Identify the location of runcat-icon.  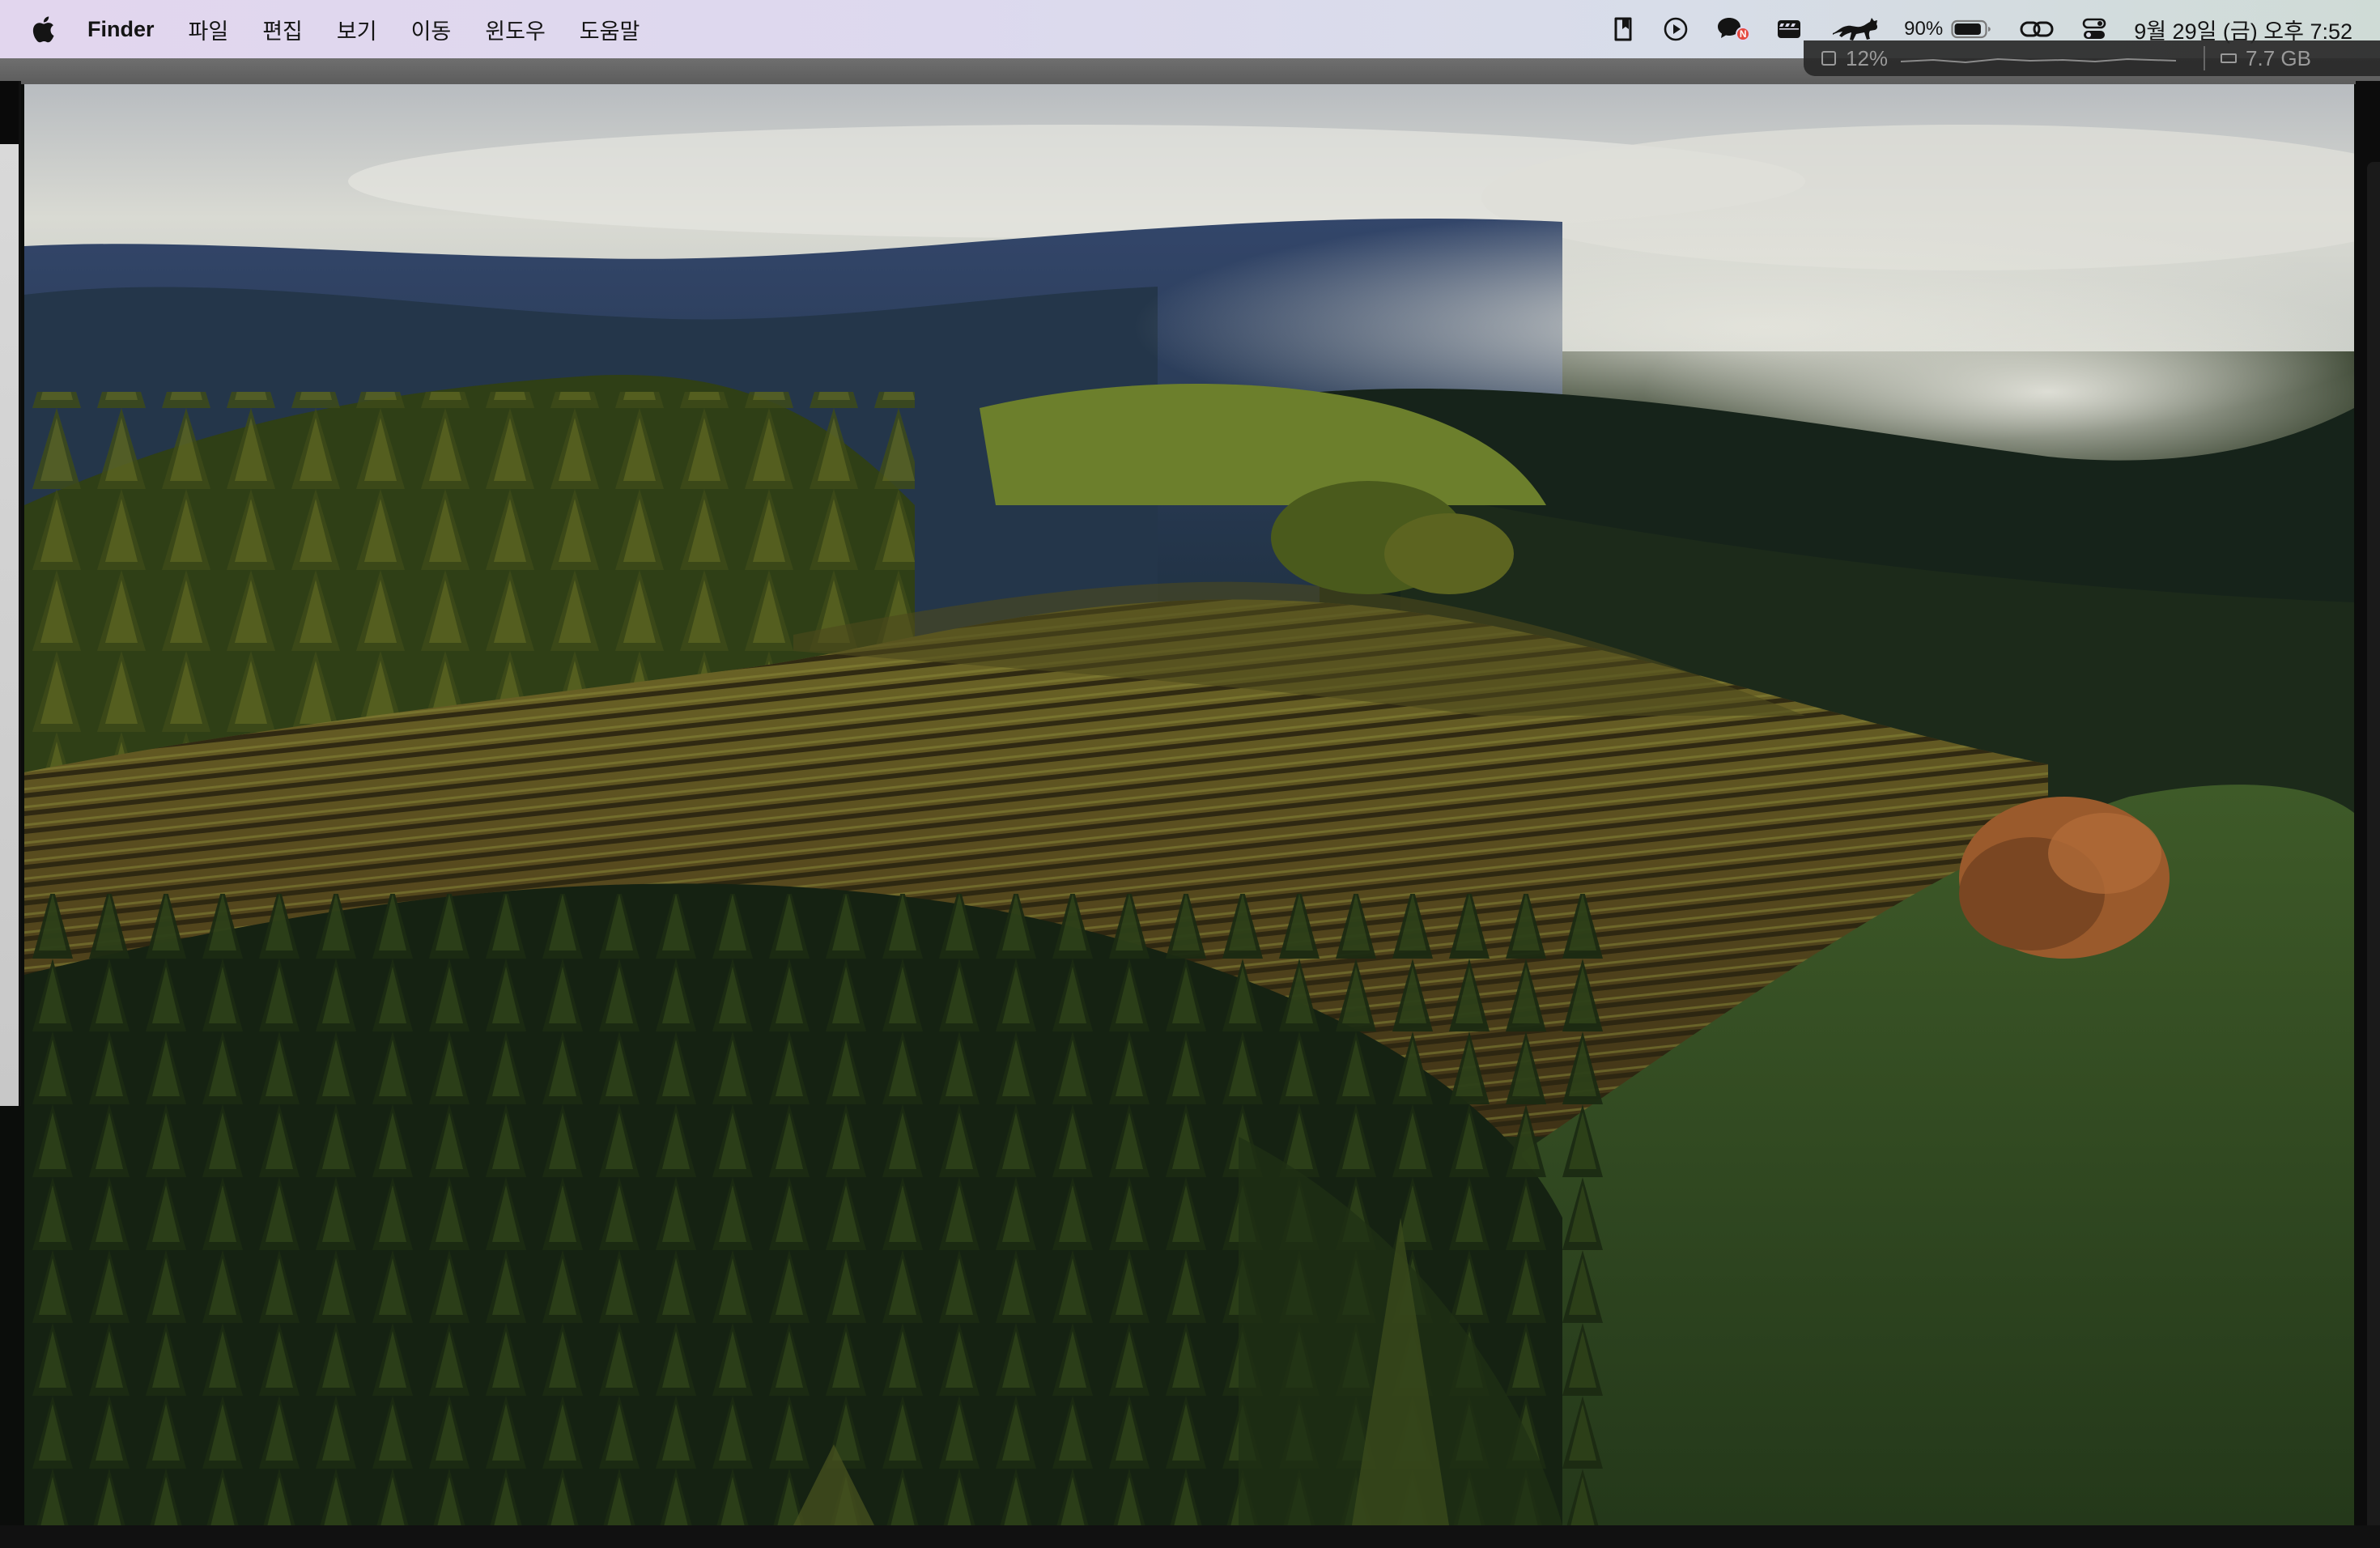
(1855, 29).